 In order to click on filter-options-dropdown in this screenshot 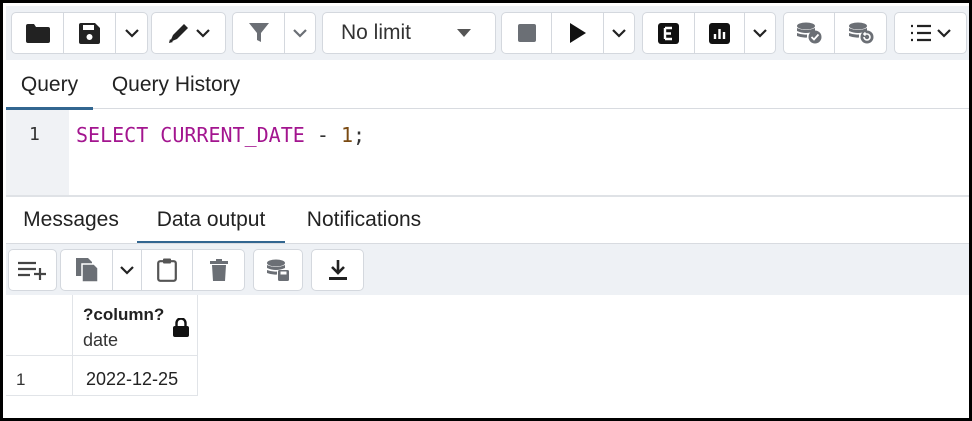, I will do `click(300, 33)`.